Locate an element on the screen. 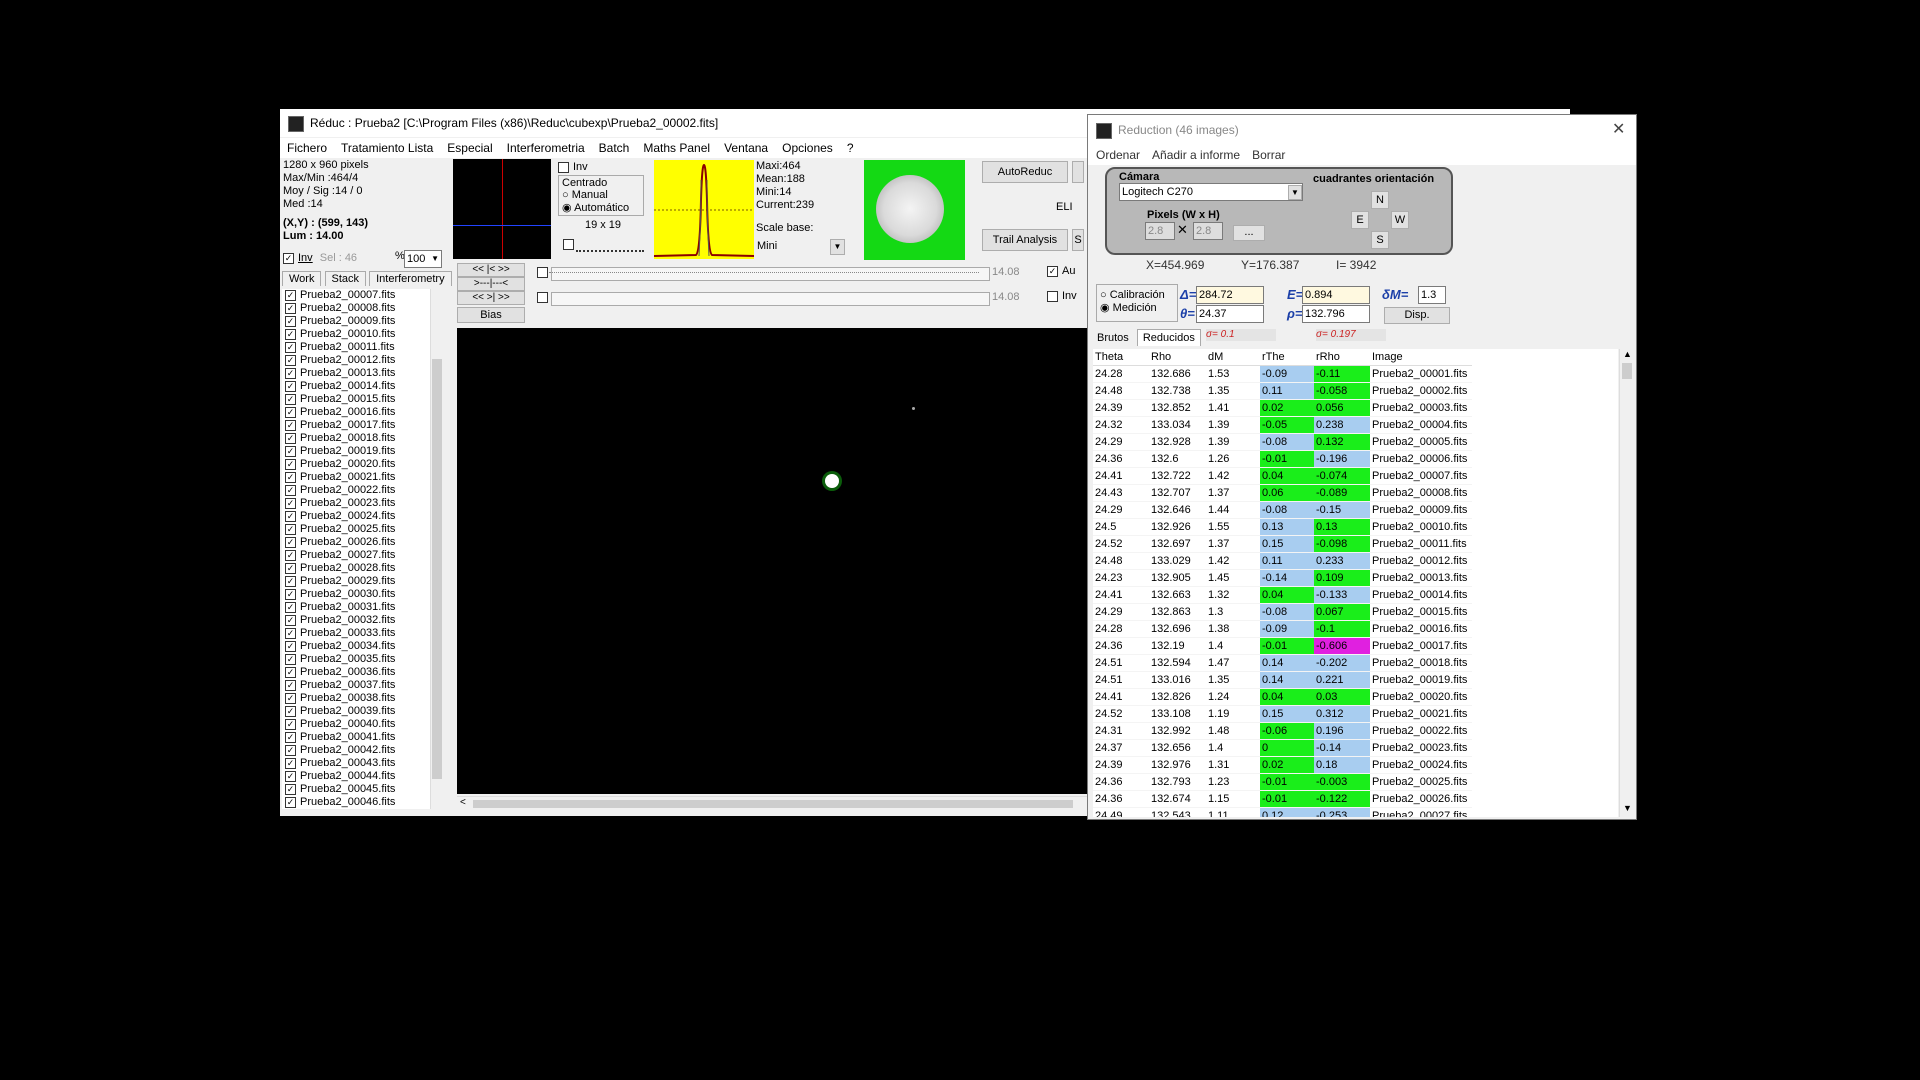  file-list-item: ✓ Prueba2_00015.fits is located at coordinates (361, 399).